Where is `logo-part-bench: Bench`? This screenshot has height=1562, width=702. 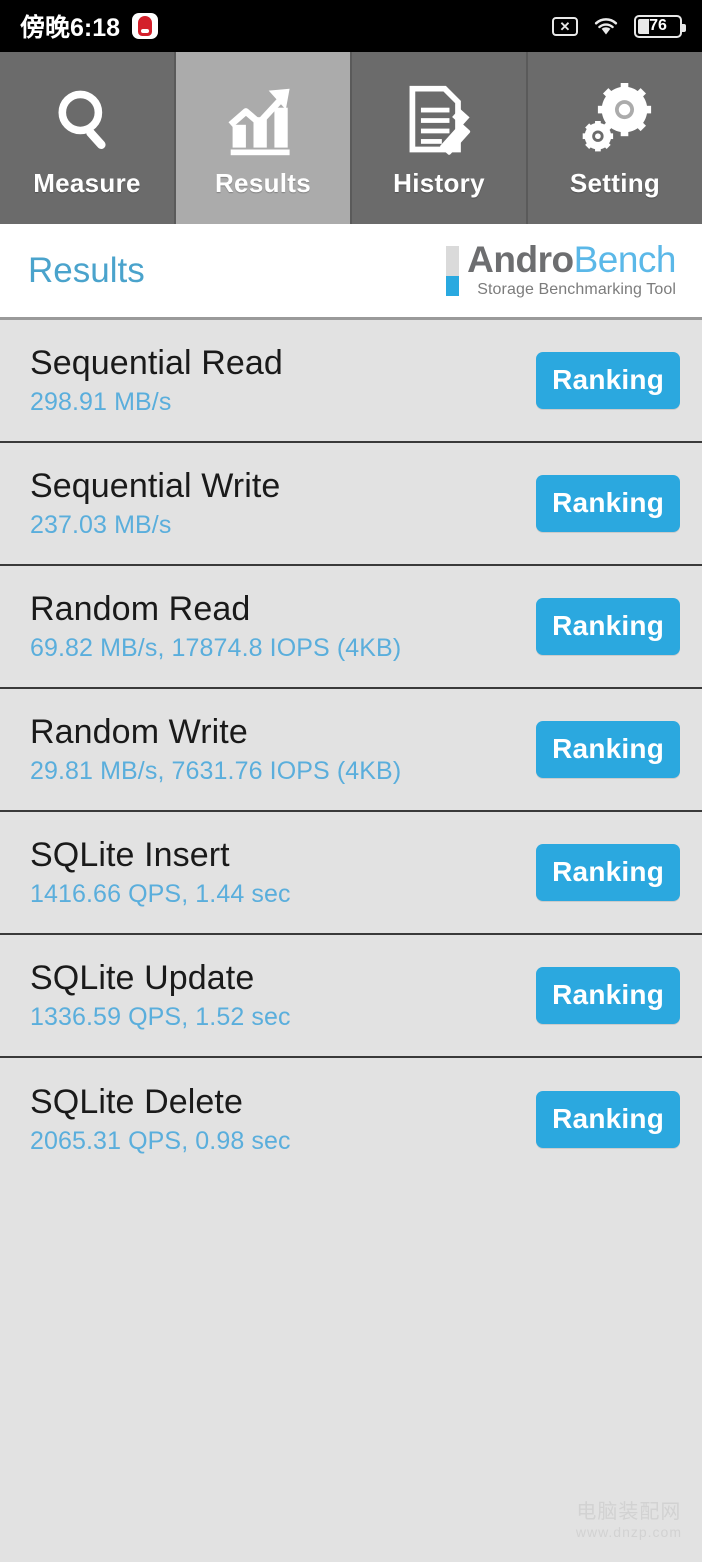
logo-part-bench: Bench is located at coordinates (625, 260).